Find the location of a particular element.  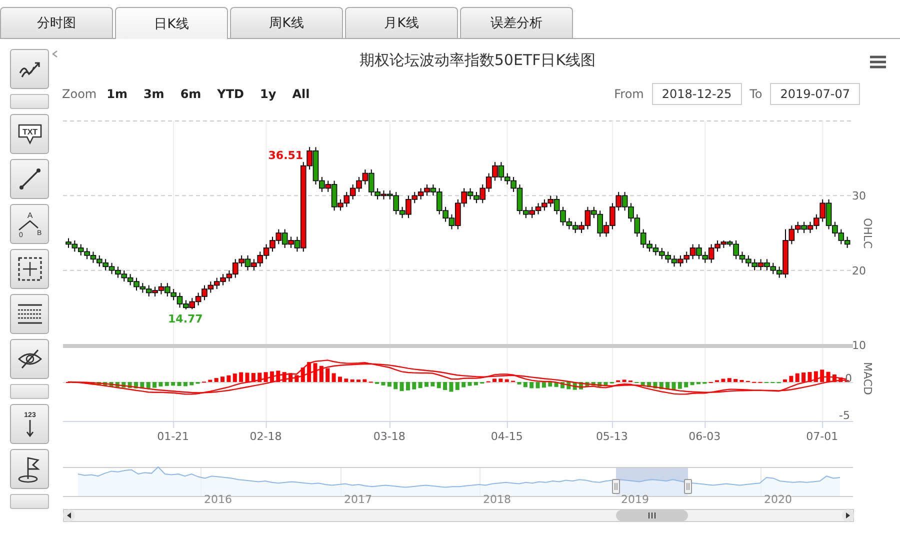

zoom-button: 1y is located at coordinates (268, 94).